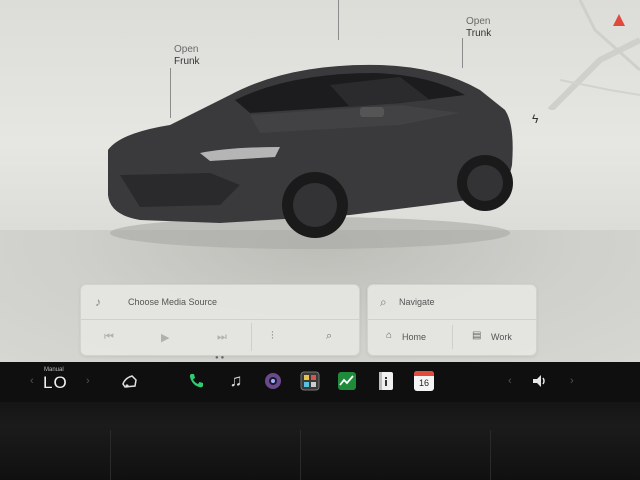 The width and height of the screenshot is (640, 480). I want to click on music-icon: ♫, so click(236, 381).